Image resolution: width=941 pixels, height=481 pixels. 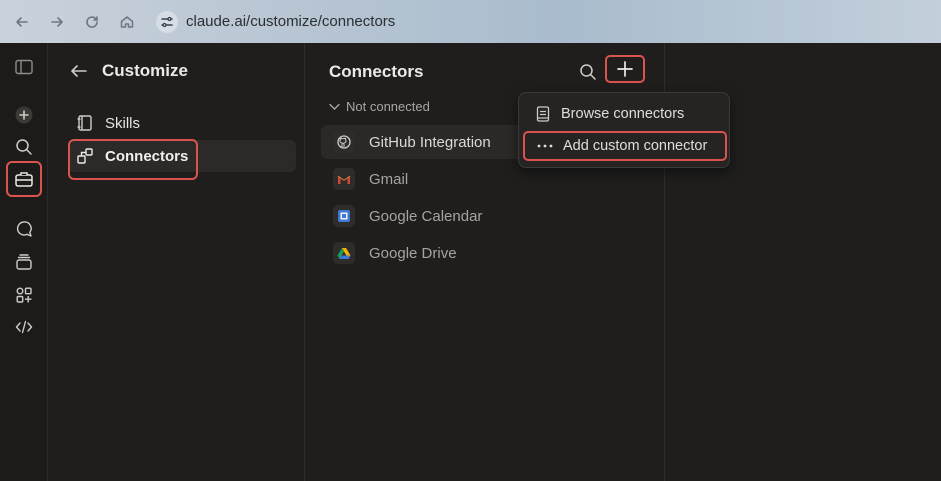 I want to click on chevron-down-icon, so click(x=334, y=107).